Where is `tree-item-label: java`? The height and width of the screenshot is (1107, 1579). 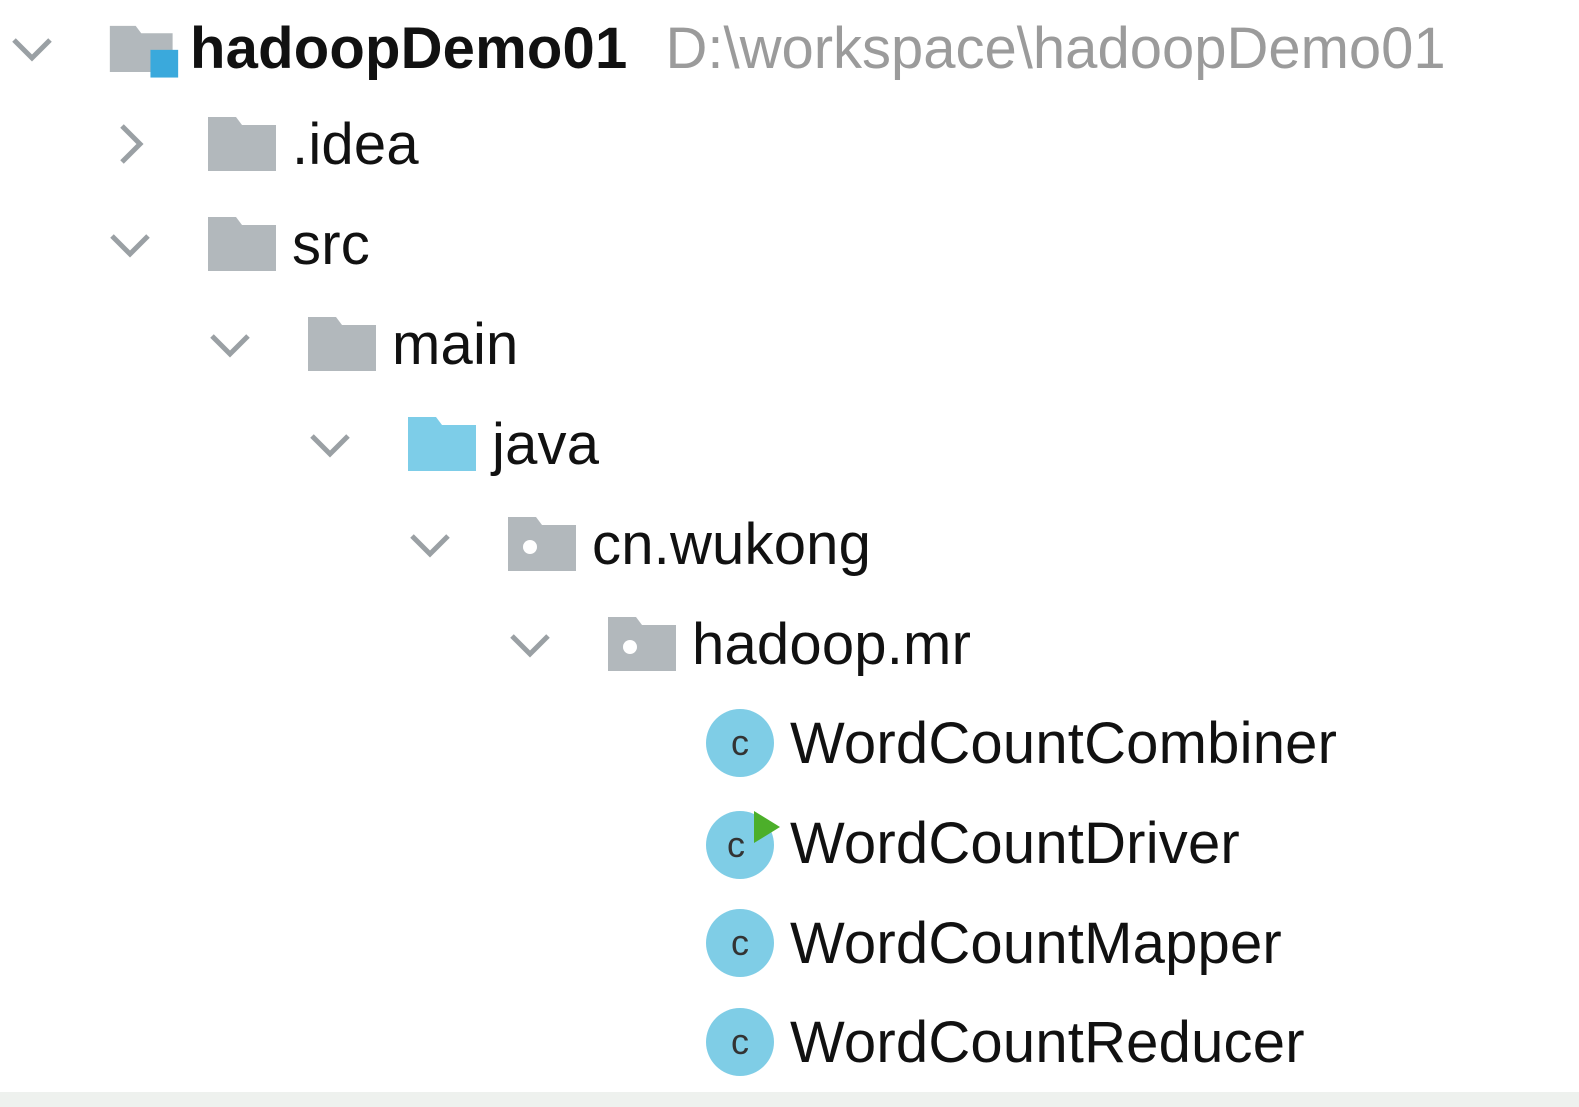 tree-item-label: java is located at coordinates (546, 444).